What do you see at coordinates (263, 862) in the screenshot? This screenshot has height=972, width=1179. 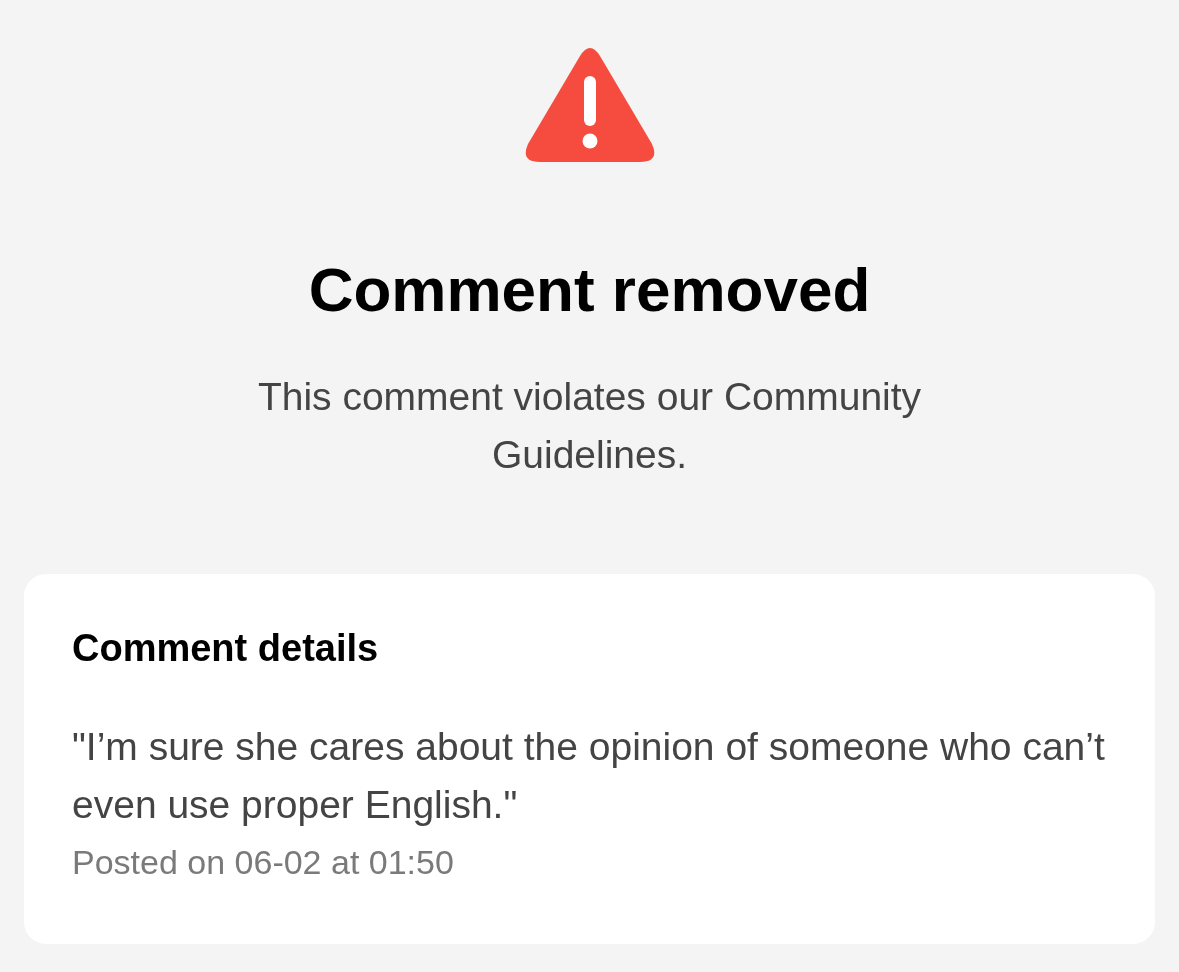 I see `posted-time: Posted on 06-02 at 01:50` at bounding box center [263, 862].